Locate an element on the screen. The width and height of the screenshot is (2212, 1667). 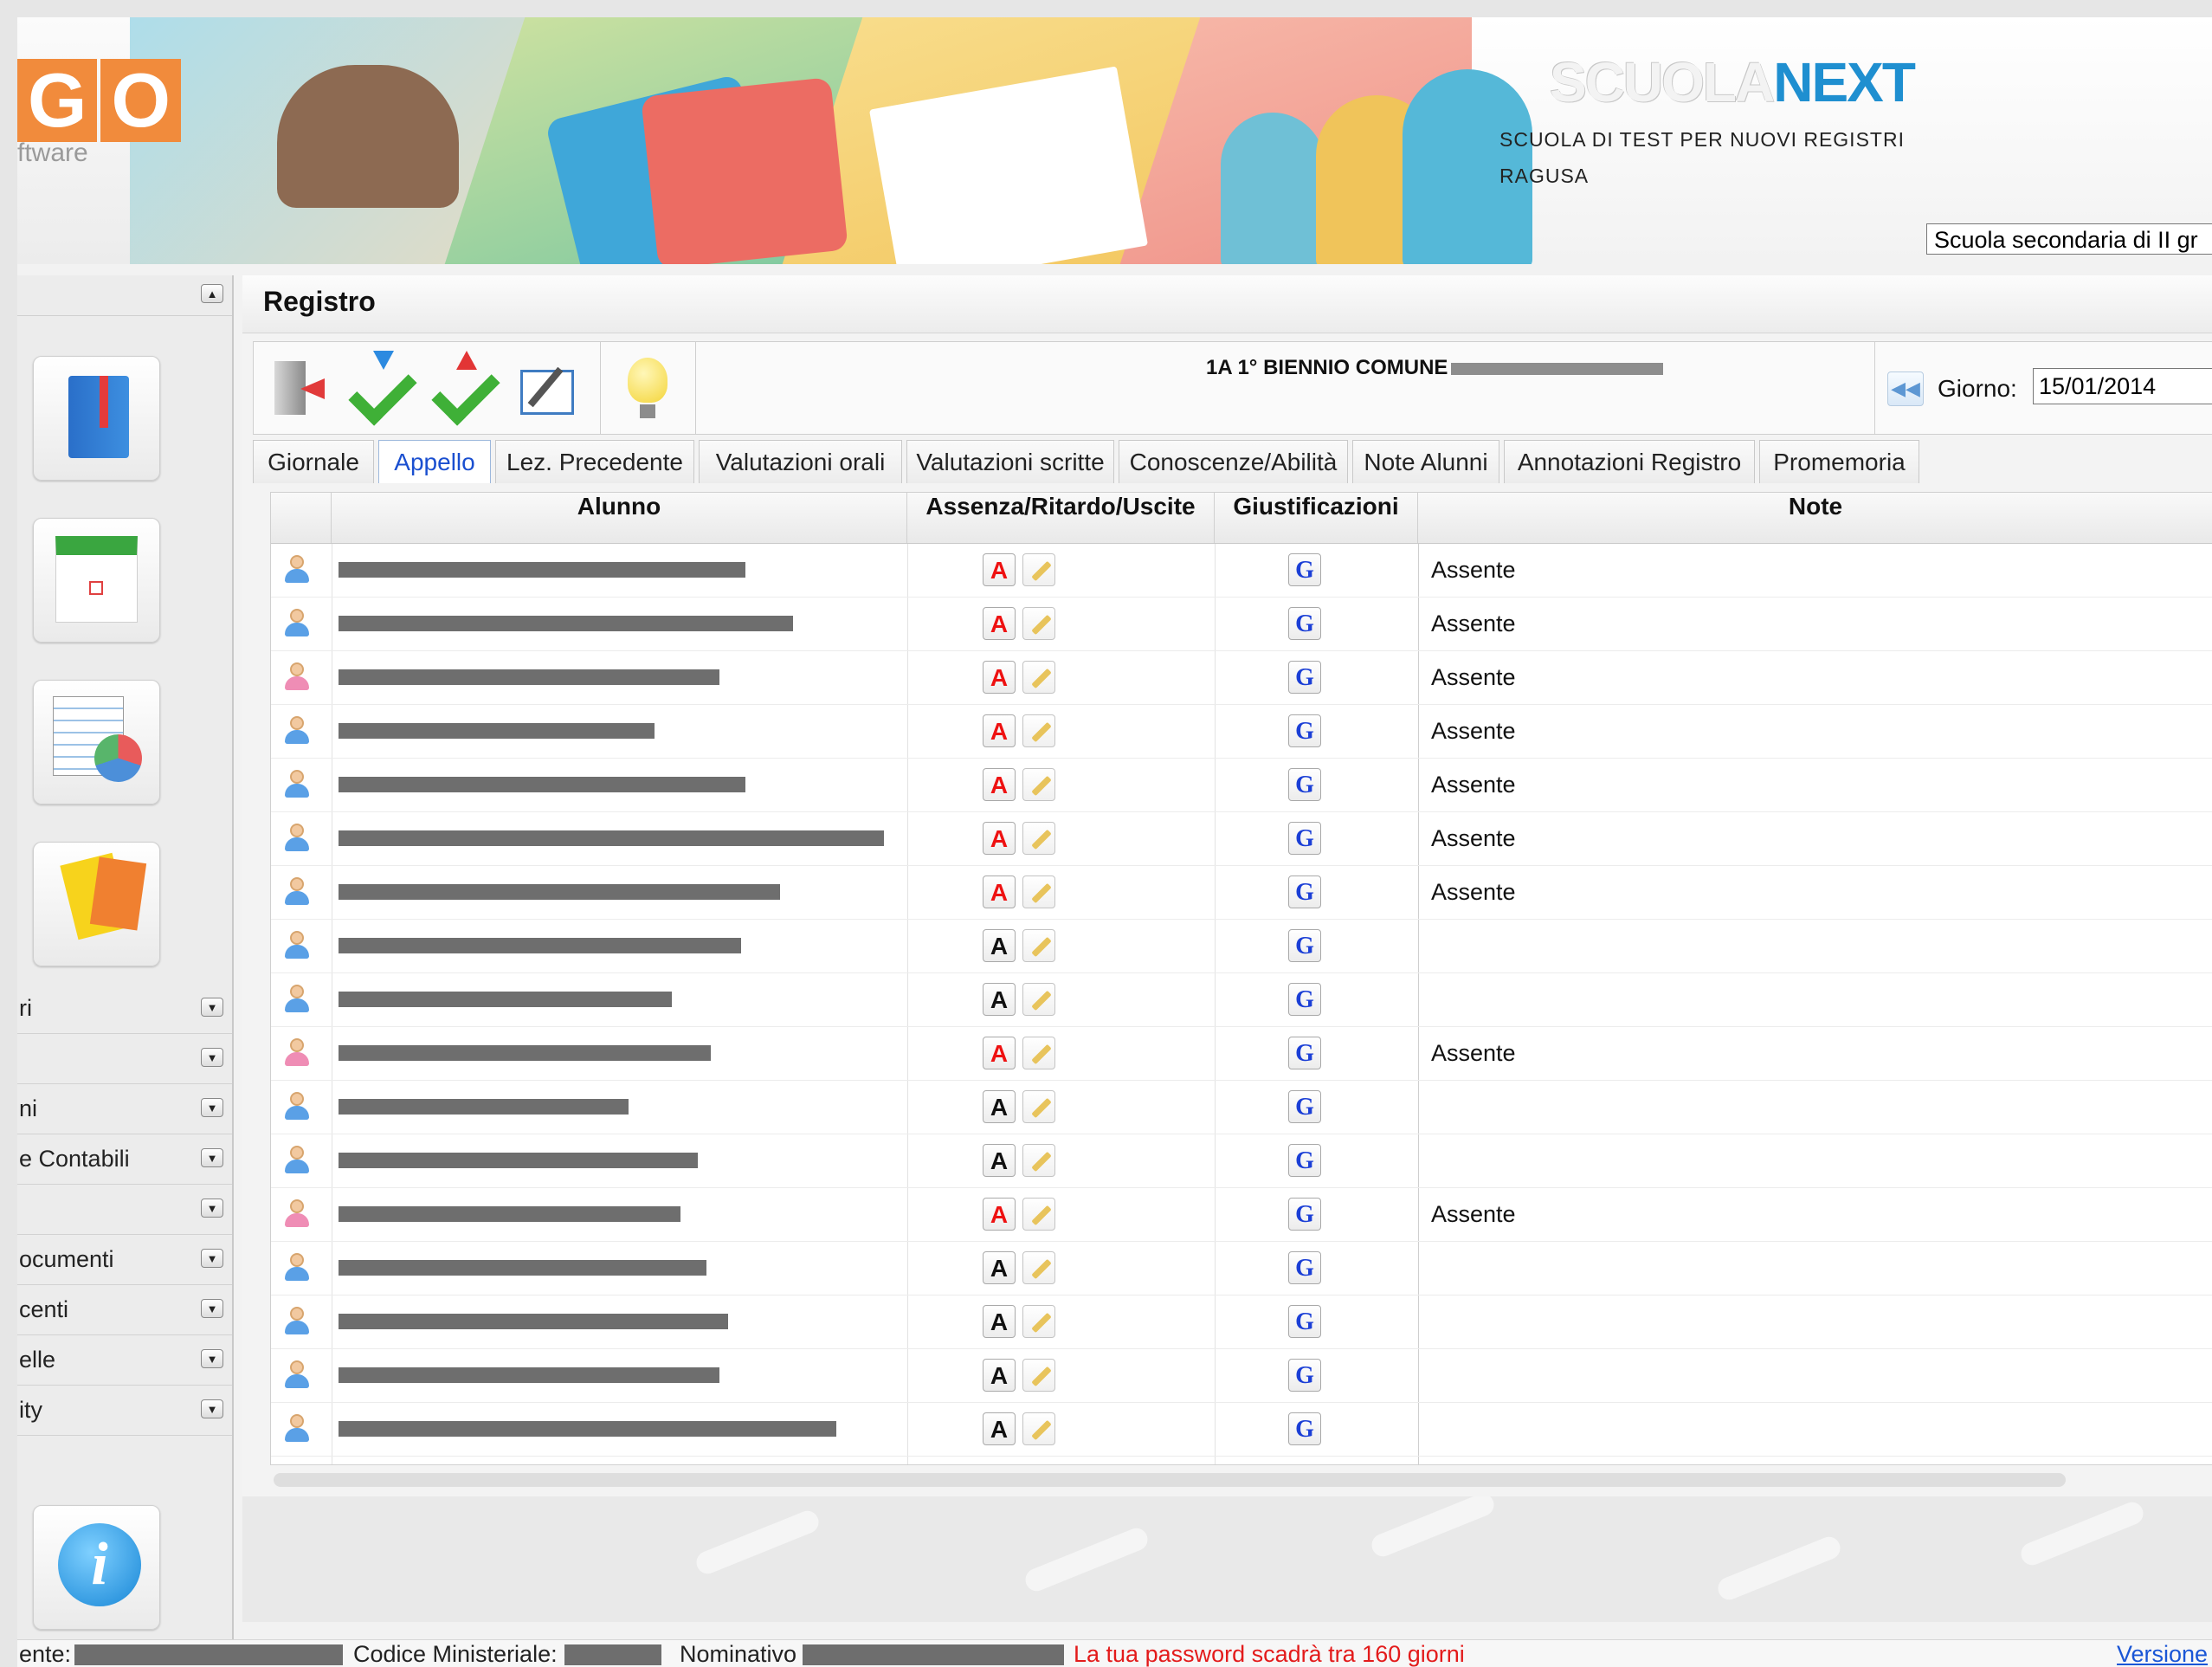
sidebar-menu-item: ni ▼ is located at coordinates (124, 1108).